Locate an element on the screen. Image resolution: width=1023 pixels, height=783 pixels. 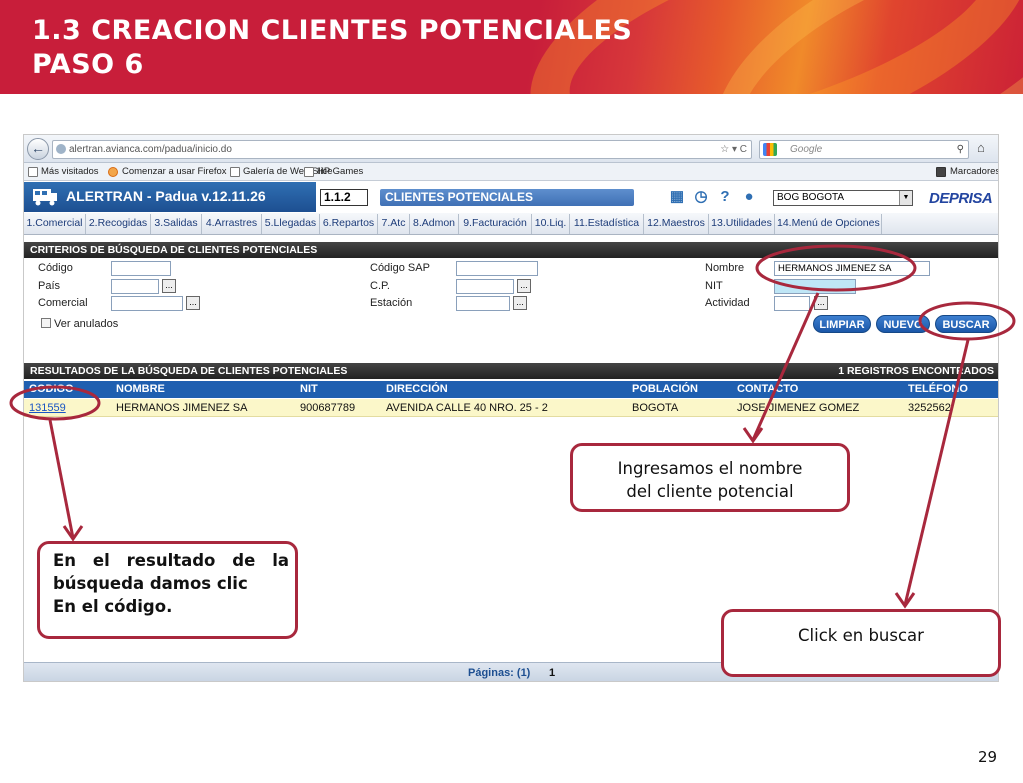
menu-comercial: 1.Comercial is located at coordinates (55, 224).